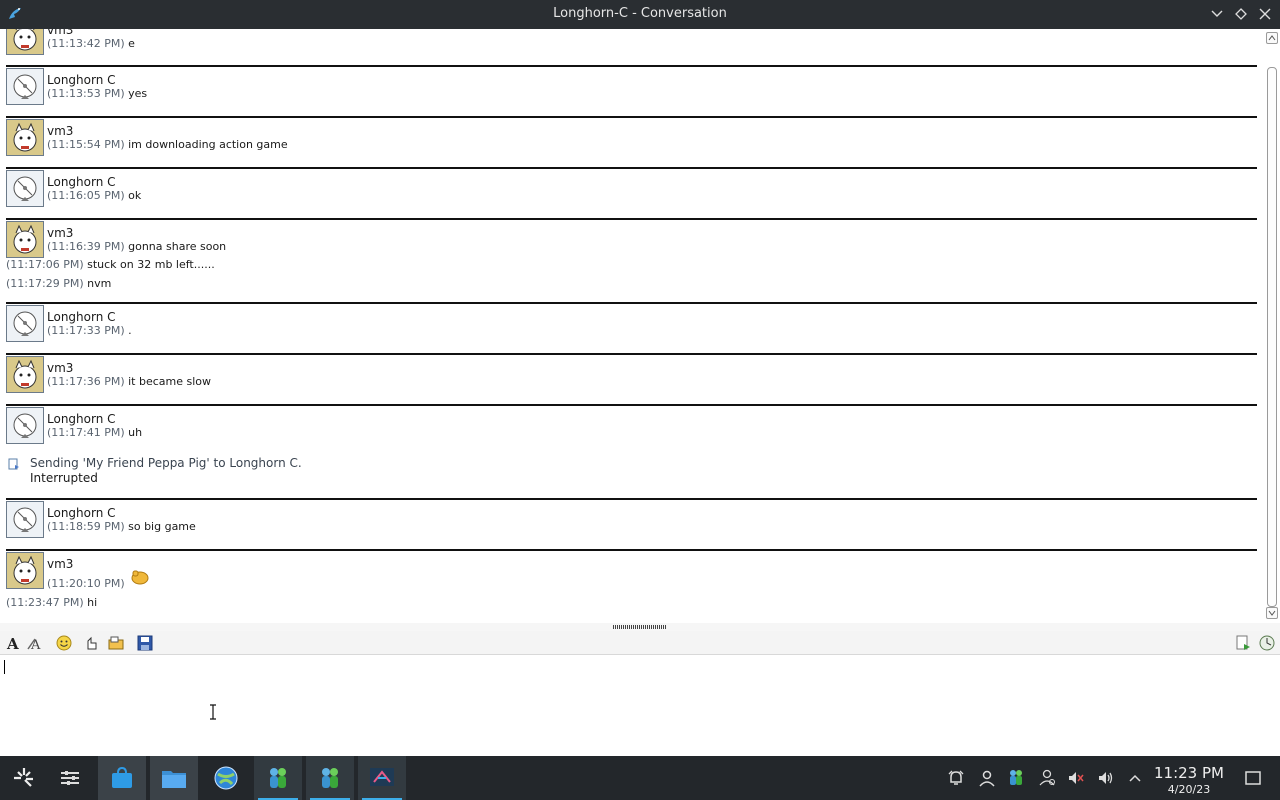  I want to click on messenger-active-icon, so click(330, 778).